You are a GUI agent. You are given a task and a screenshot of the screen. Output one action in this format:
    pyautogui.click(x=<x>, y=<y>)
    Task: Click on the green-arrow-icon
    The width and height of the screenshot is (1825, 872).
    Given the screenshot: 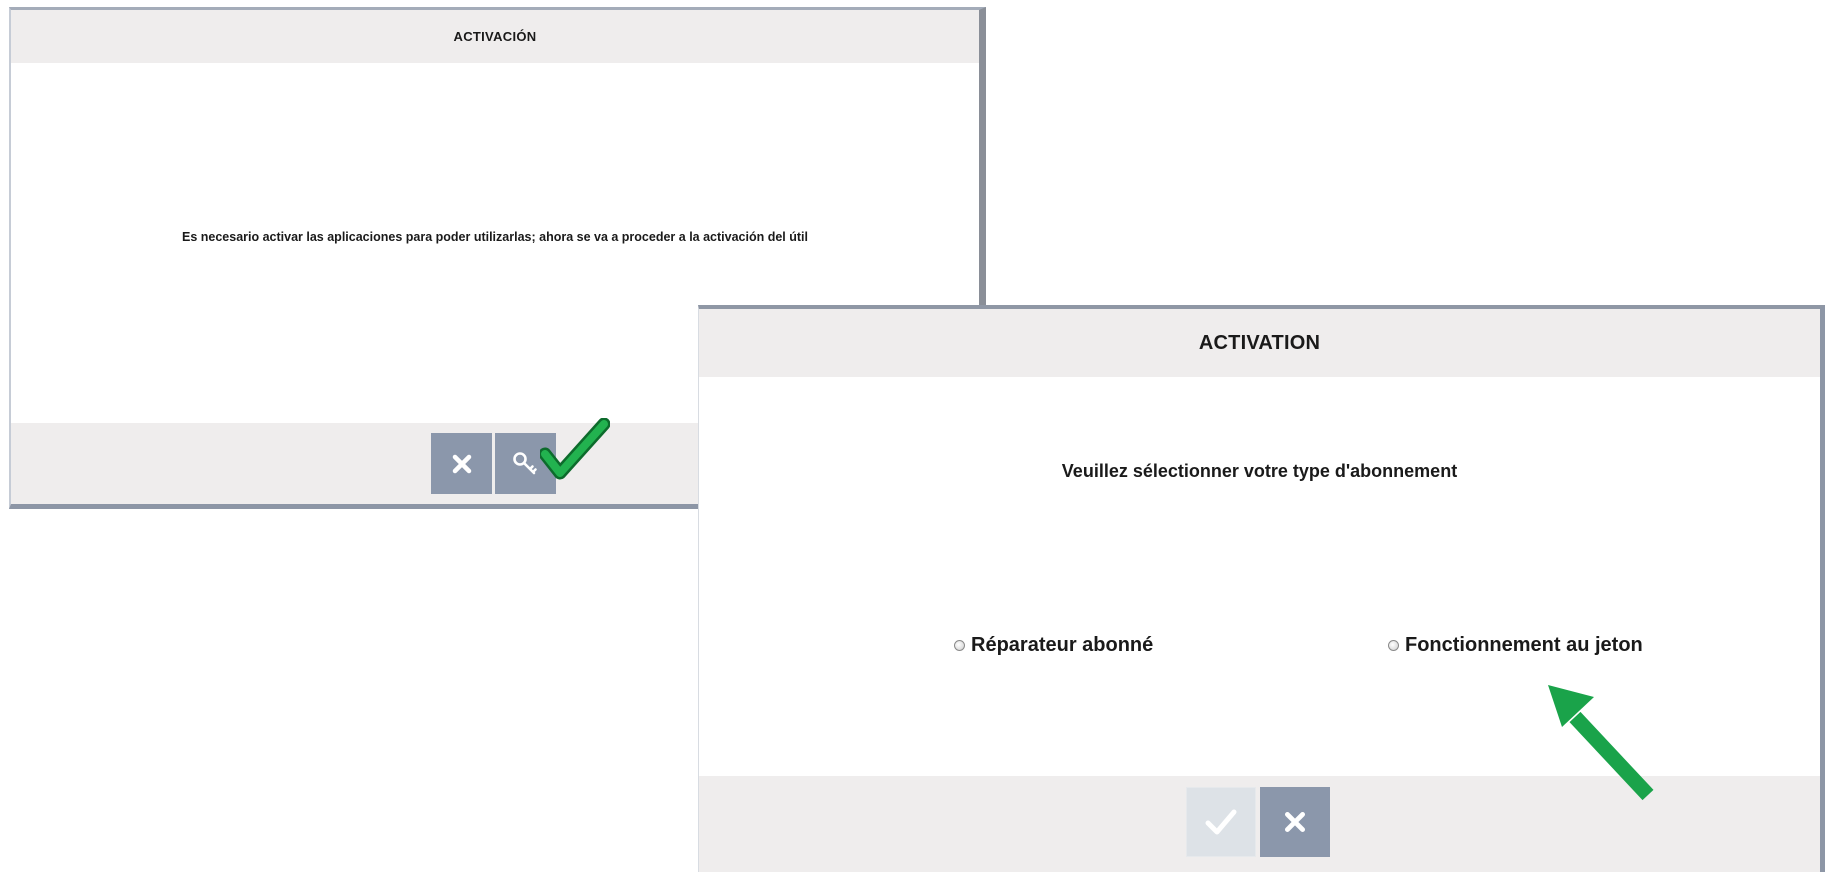 What is the action you would take?
    pyautogui.click(x=1601, y=743)
    